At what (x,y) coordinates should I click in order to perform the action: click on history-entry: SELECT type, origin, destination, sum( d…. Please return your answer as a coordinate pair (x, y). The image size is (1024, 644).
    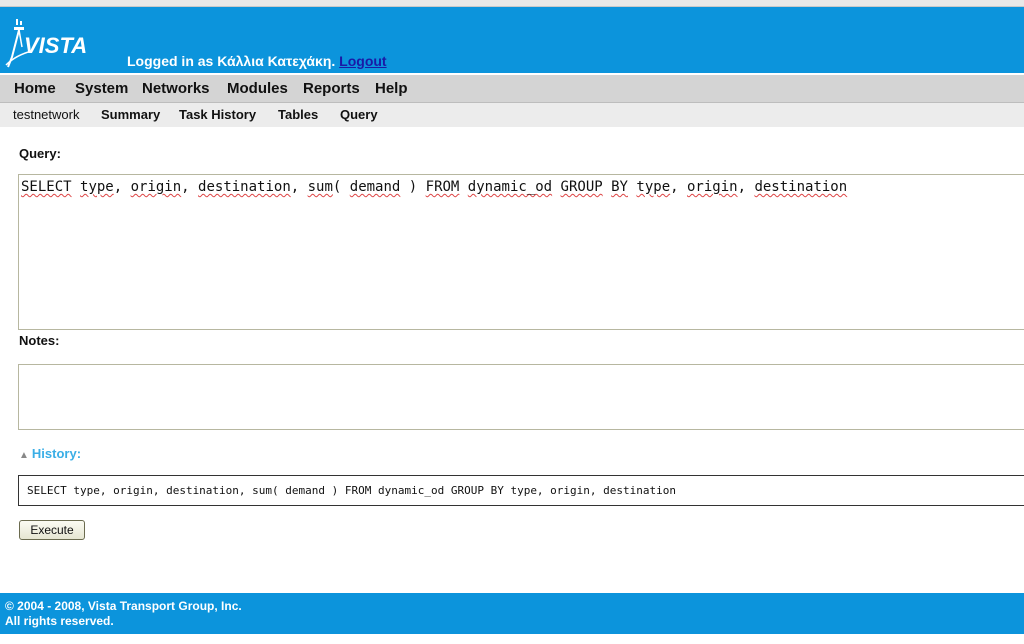
    Looking at the image, I should click on (521, 490).